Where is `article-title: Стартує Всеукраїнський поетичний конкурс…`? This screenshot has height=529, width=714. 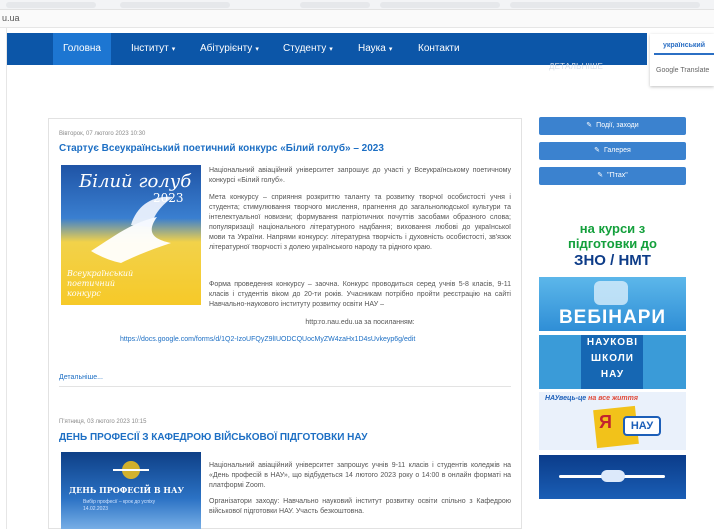 article-title: Стартує Всеукраїнський поетичний конкурс… is located at coordinates (221, 148).